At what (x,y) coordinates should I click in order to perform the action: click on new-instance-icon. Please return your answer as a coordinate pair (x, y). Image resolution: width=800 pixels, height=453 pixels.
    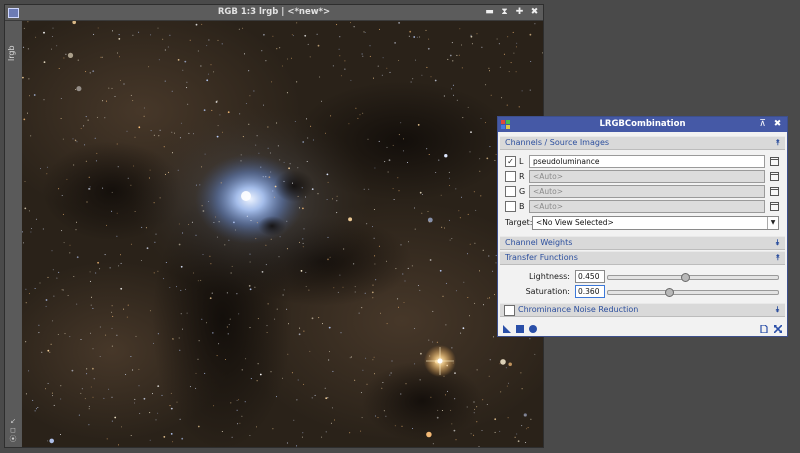
    Looking at the image, I should click on (507, 329).